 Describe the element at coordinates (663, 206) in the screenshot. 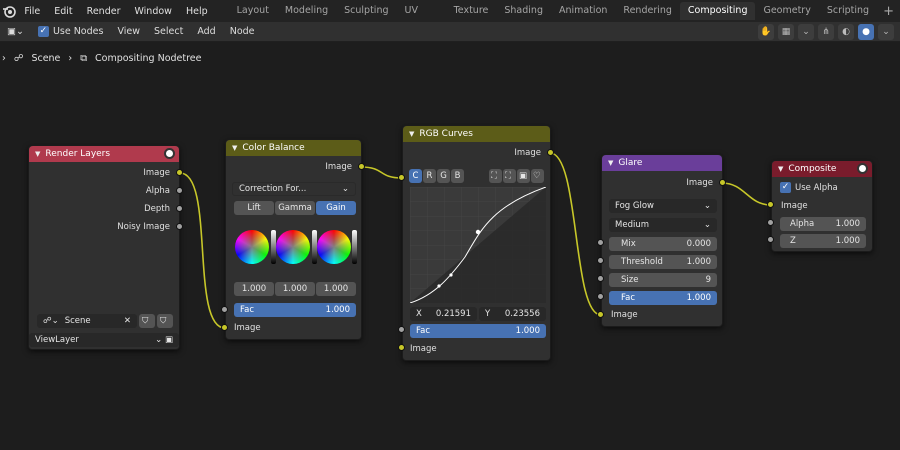

I see `glare-type-dropdown: Fog Glow ⌄` at that location.